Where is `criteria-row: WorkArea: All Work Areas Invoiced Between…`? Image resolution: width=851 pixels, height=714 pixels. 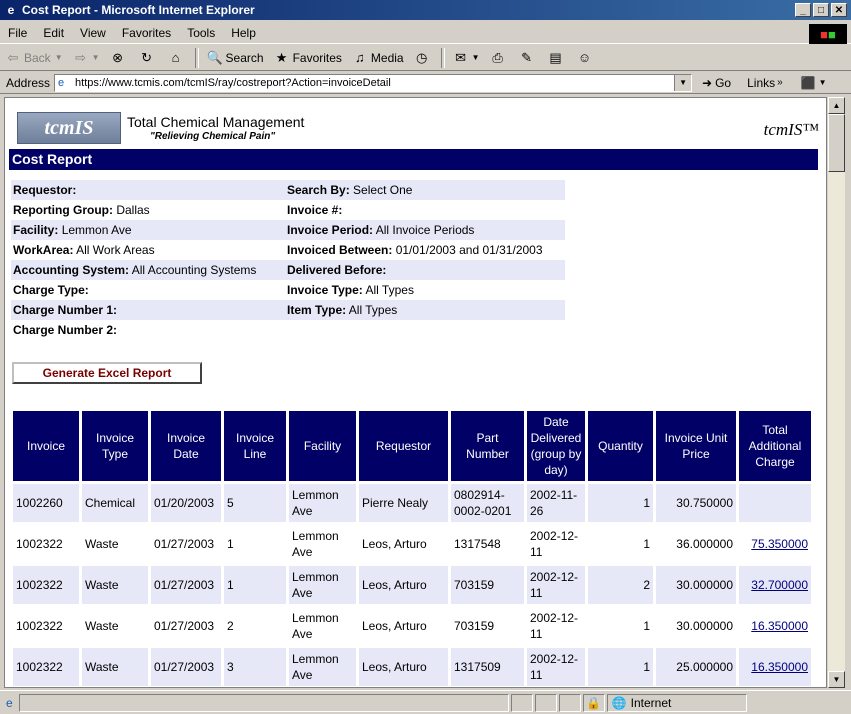 criteria-row: WorkArea: All Work Areas Invoiced Between… is located at coordinates (288, 250).